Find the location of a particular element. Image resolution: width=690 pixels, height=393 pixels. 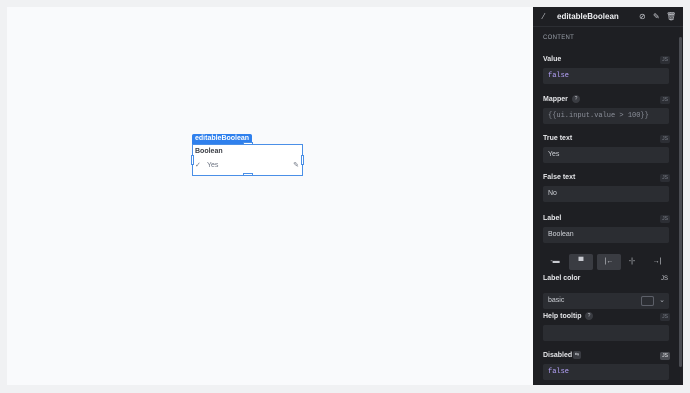

js-toggle-active: JS is located at coordinates (665, 356).